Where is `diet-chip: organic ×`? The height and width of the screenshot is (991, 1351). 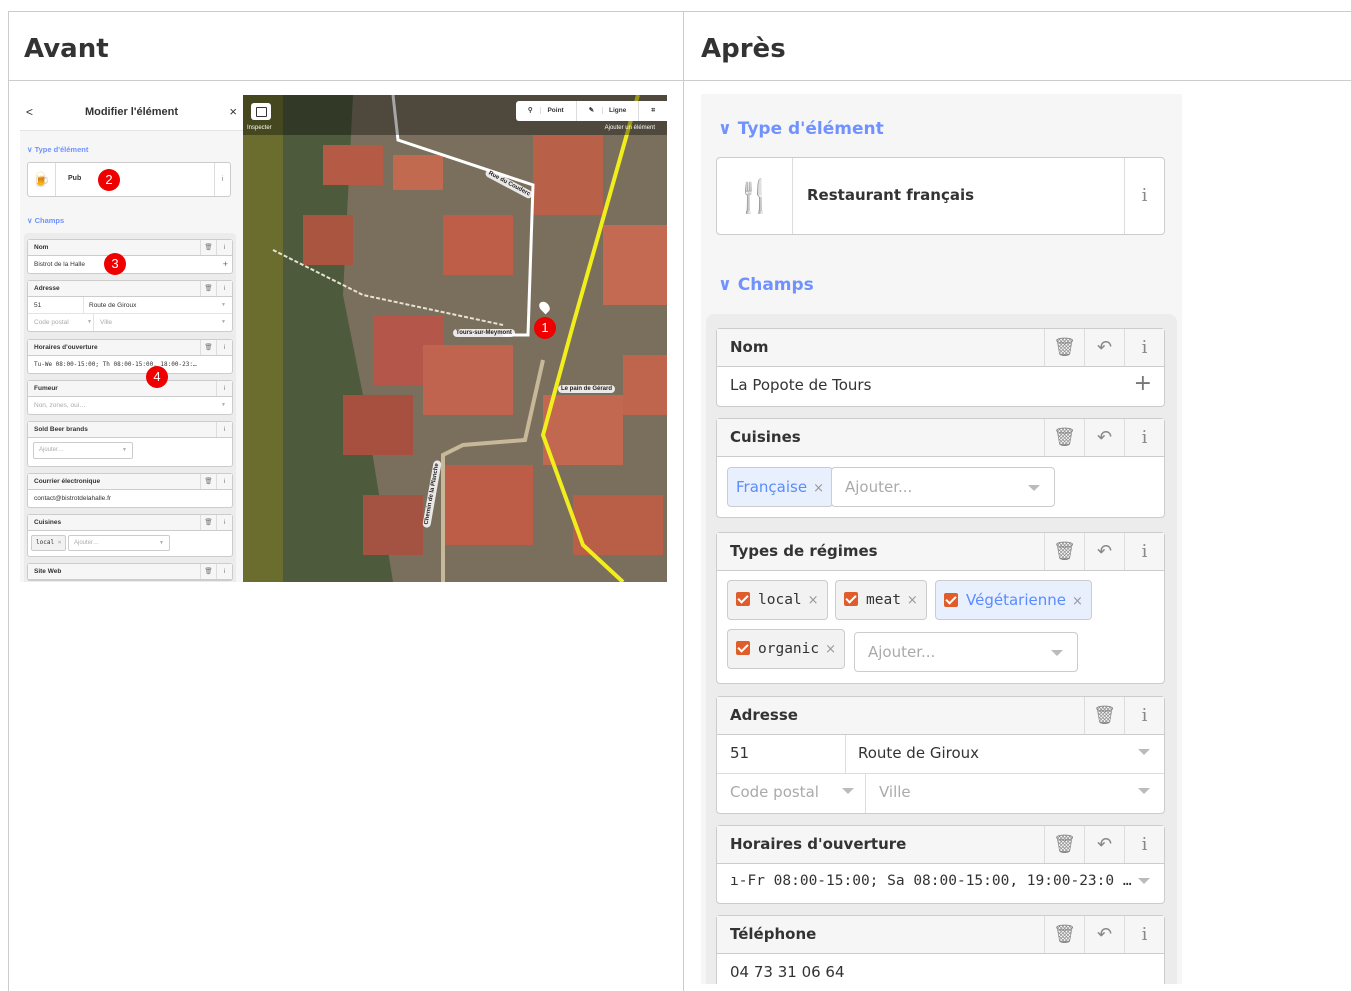 diet-chip: organic × is located at coordinates (786, 649).